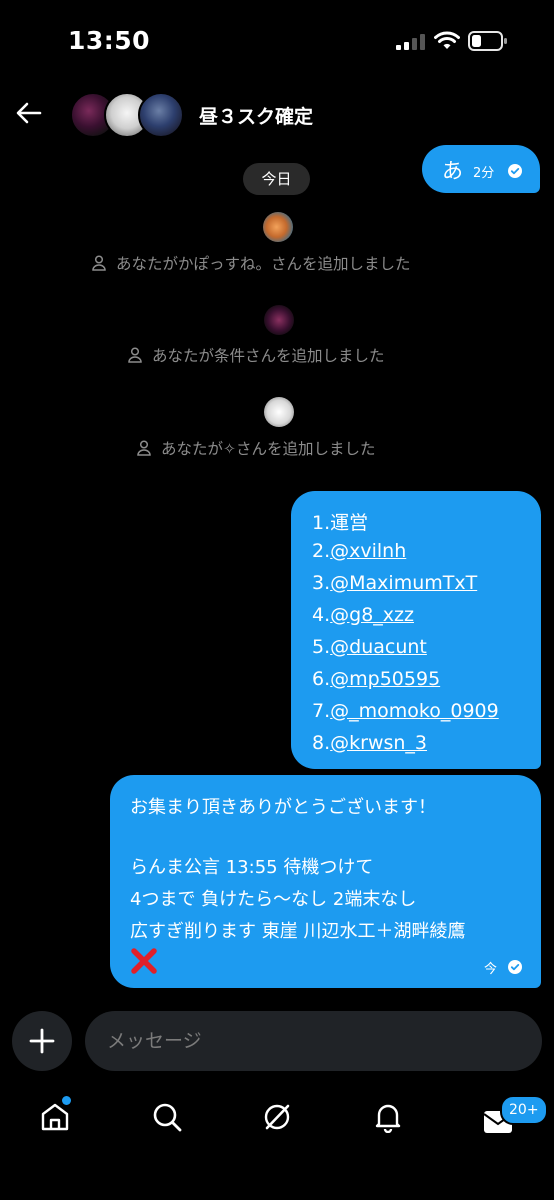  What do you see at coordinates (268, 356) in the screenshot?
I see `system-event-text: あなたが条件さんを追加しました` at bounding box center [268, 356].